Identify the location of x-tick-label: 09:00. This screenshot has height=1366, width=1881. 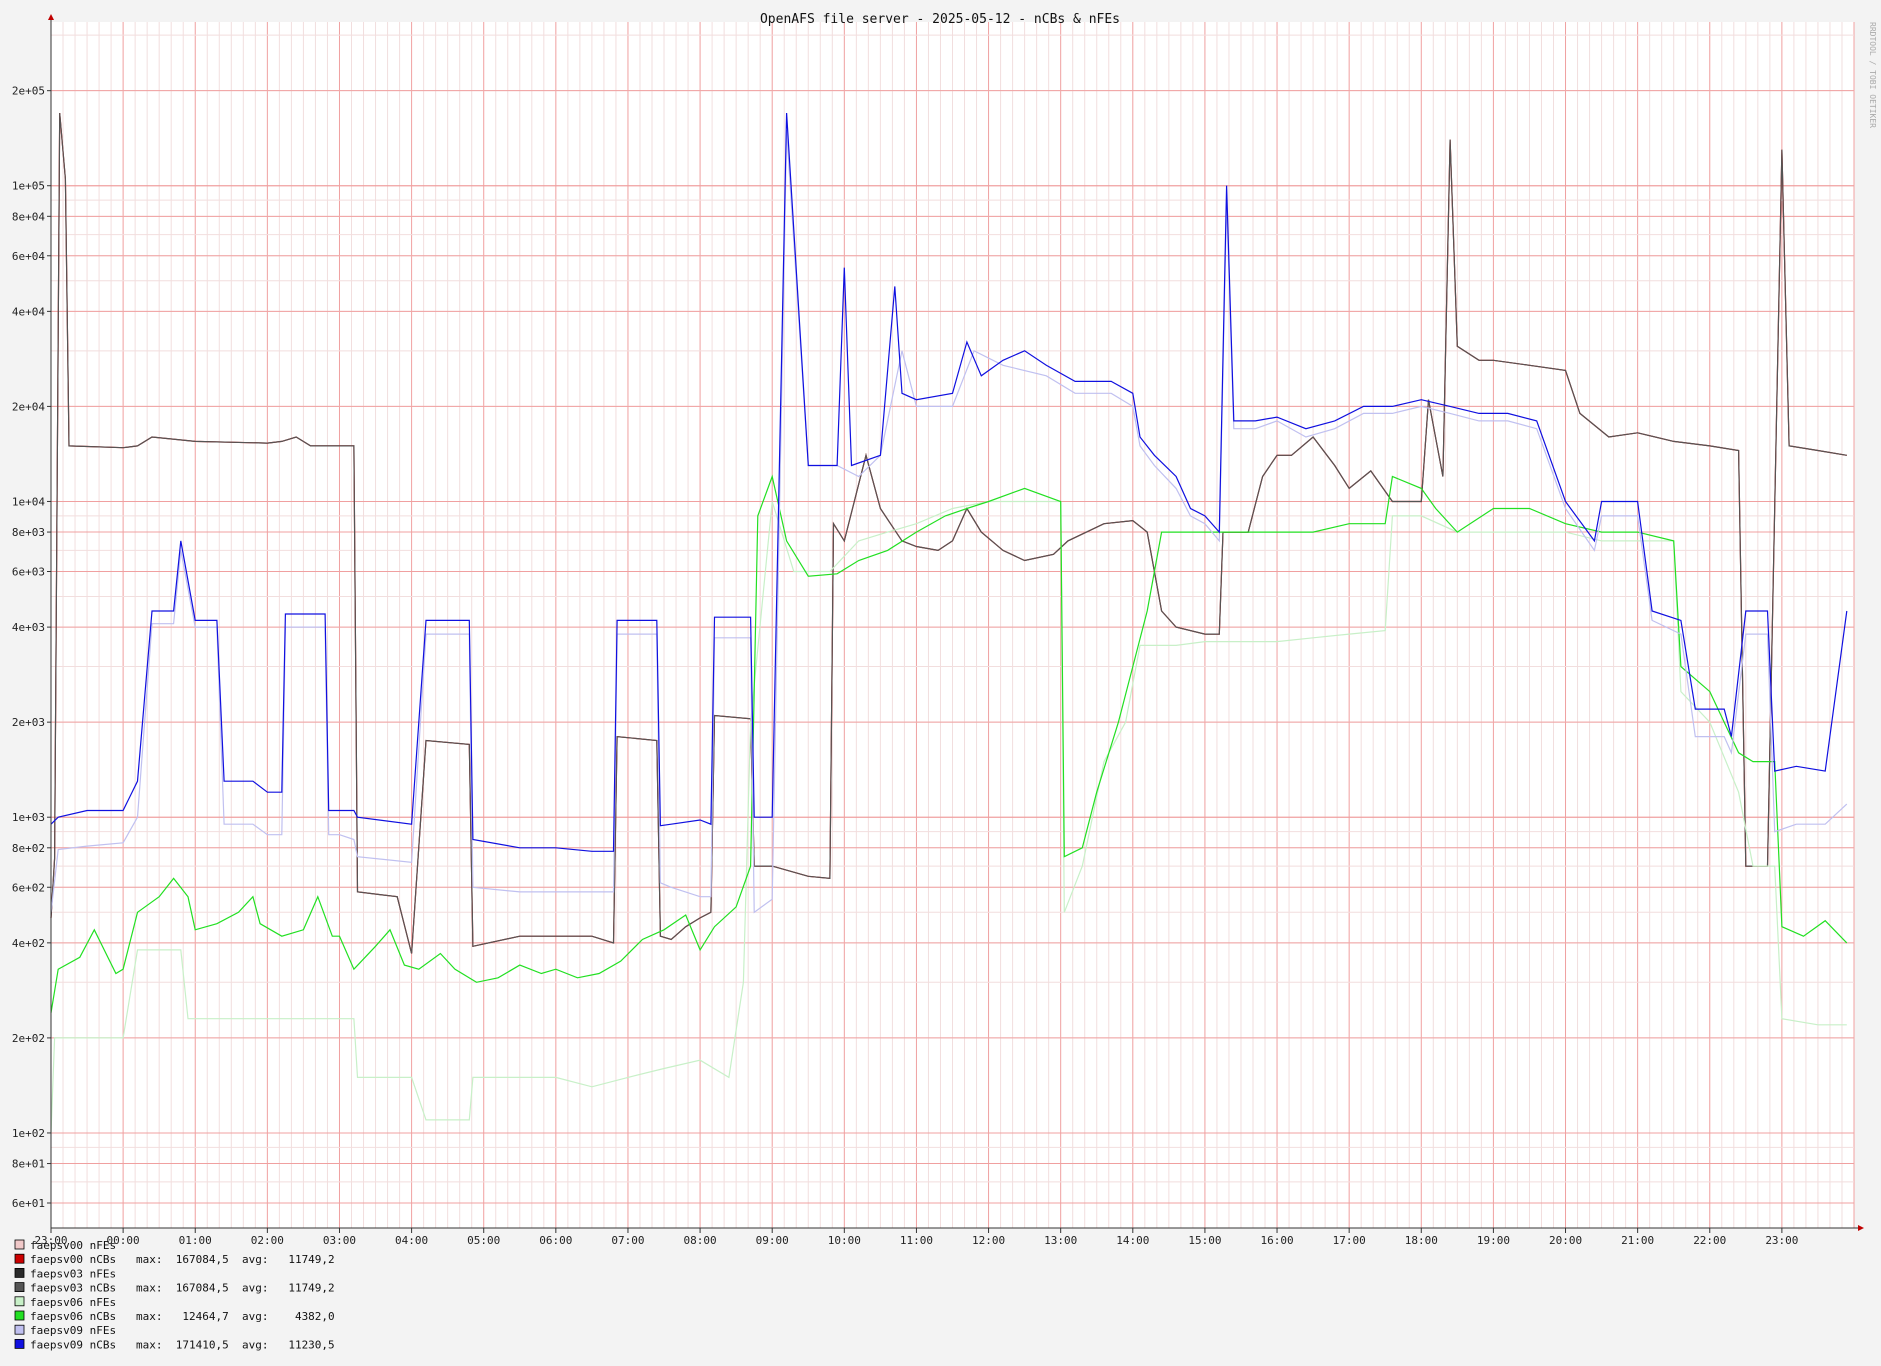
(772, 1240).